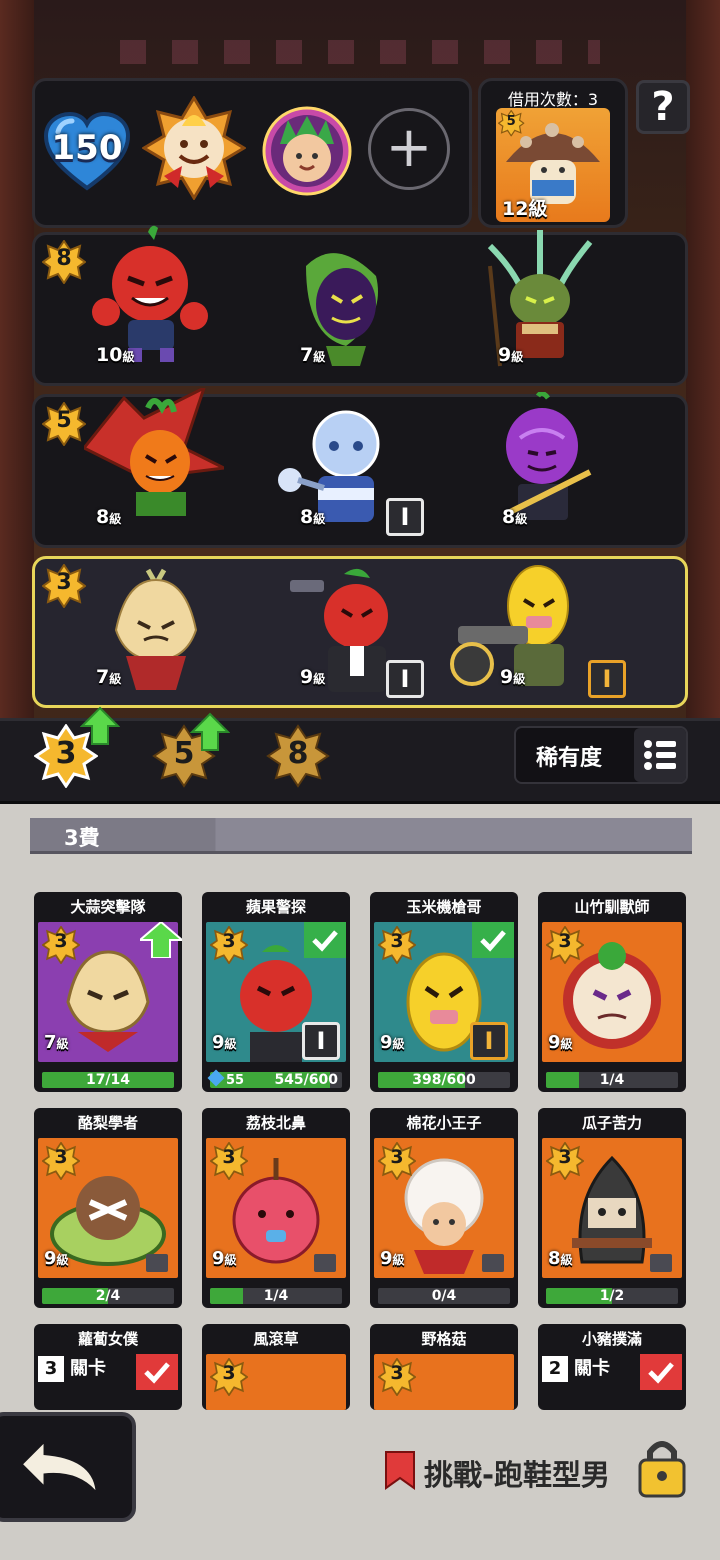  What do you see at coordinates (108, 1367) in the screenshot?
I see `unit-card-radish-maid: 蘿蔔女僕 3 關卡` at bounding box center [108, 1367].